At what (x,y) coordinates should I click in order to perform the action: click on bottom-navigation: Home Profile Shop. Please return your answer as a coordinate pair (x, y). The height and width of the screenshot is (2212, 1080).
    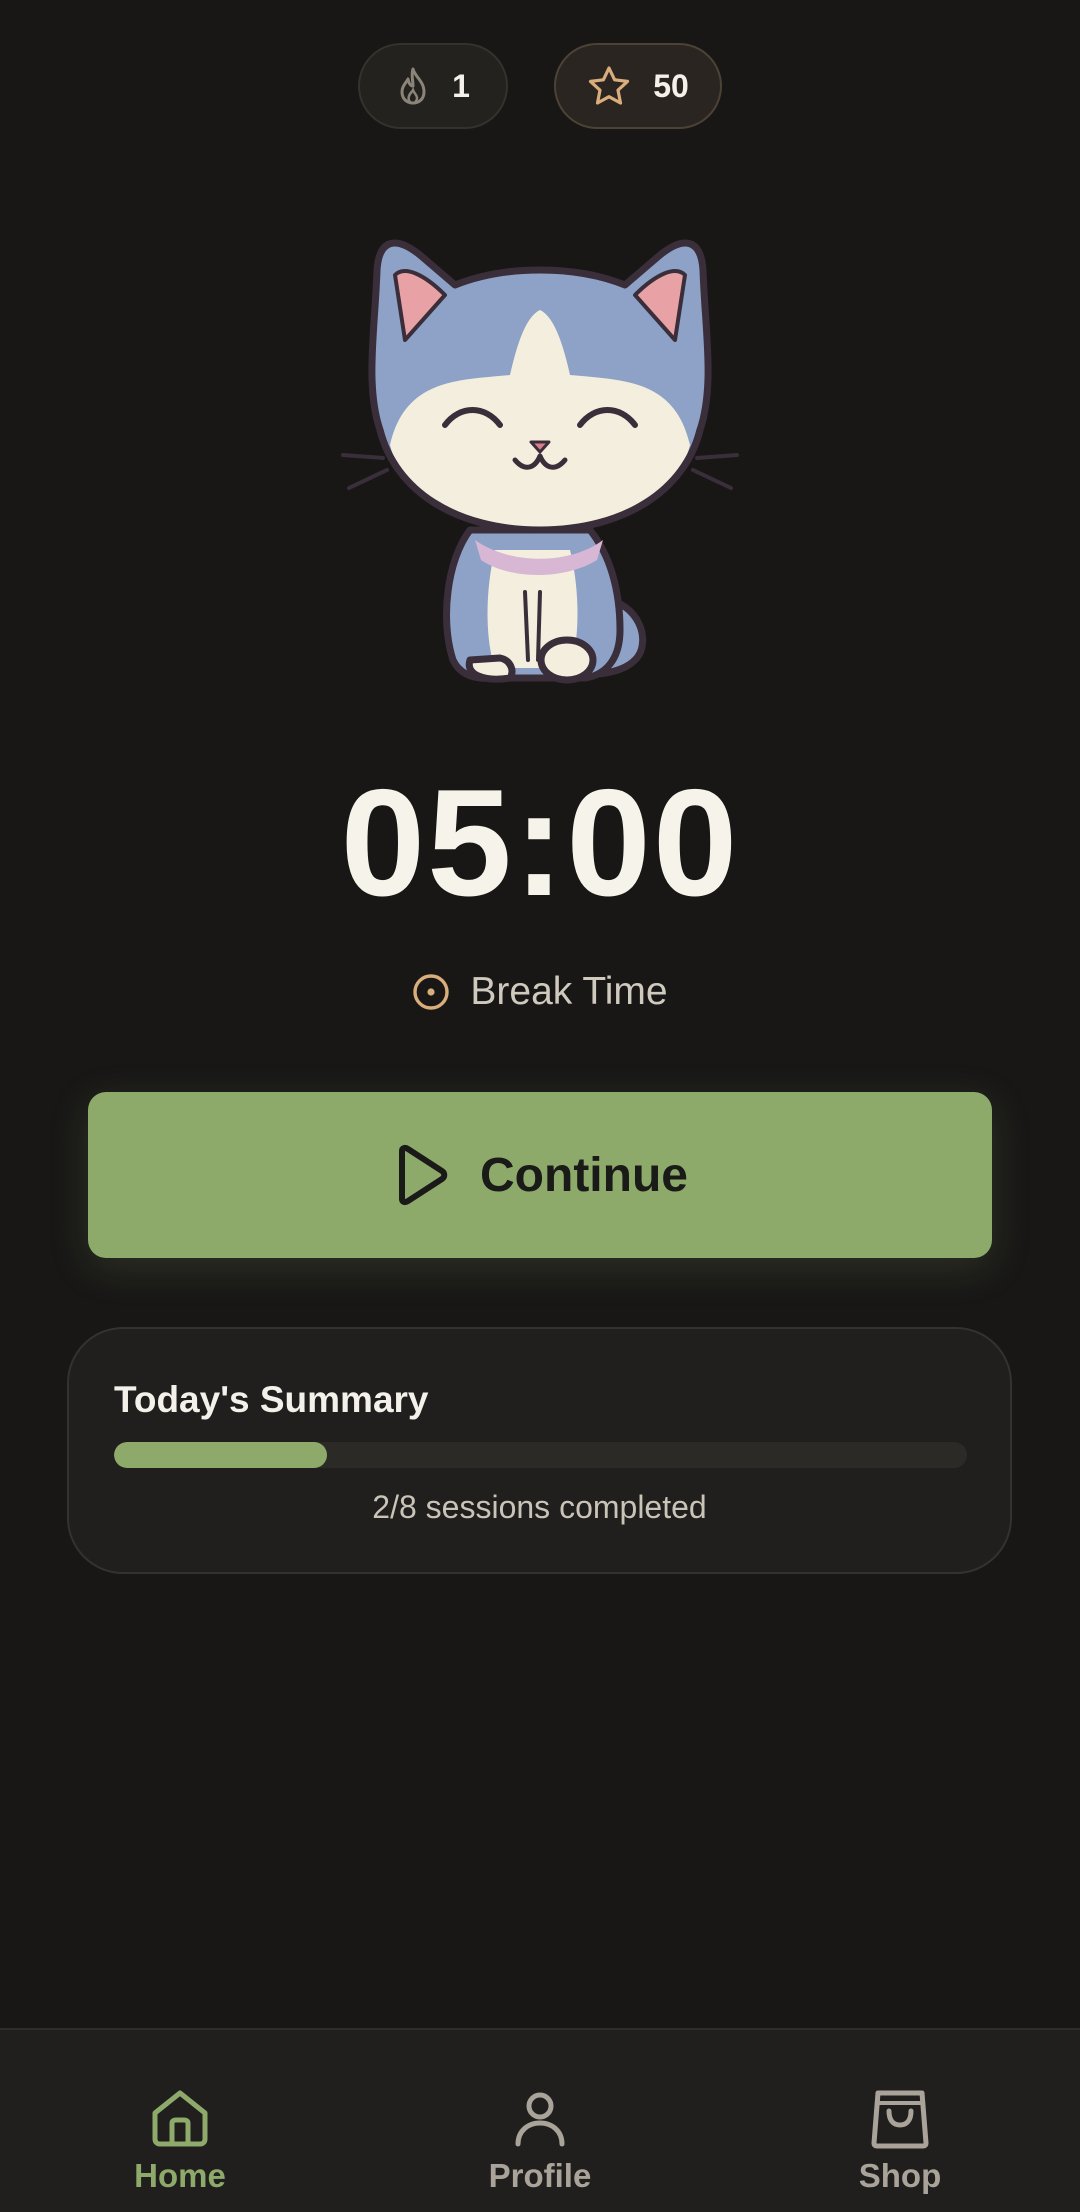
    Looking at the image, I should click on (540, 2120).